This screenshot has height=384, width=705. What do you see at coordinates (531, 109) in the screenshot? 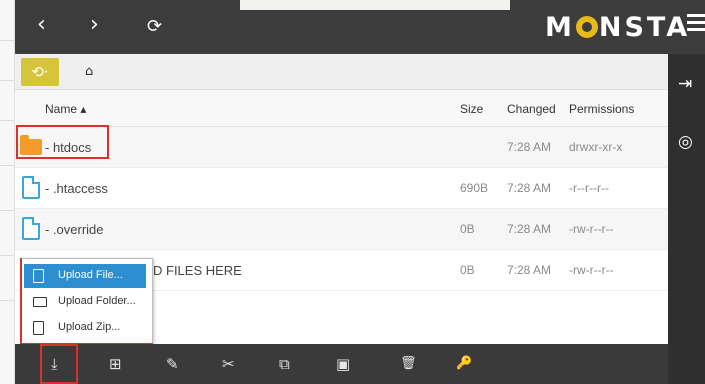
I see `column-header-changed: Changed` at bounding box center [531, 109].